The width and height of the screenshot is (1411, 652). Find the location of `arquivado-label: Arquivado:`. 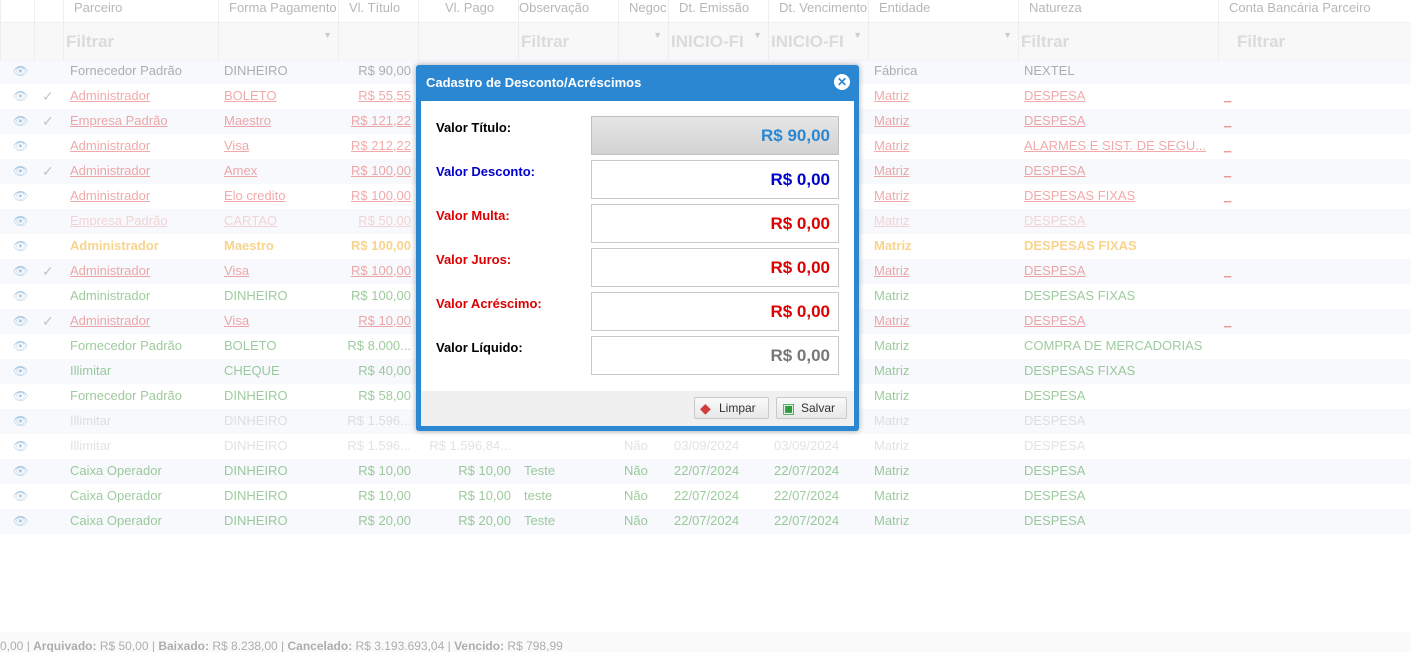

arquivado-label: Arquivado: is located at coordinates (65, 645).